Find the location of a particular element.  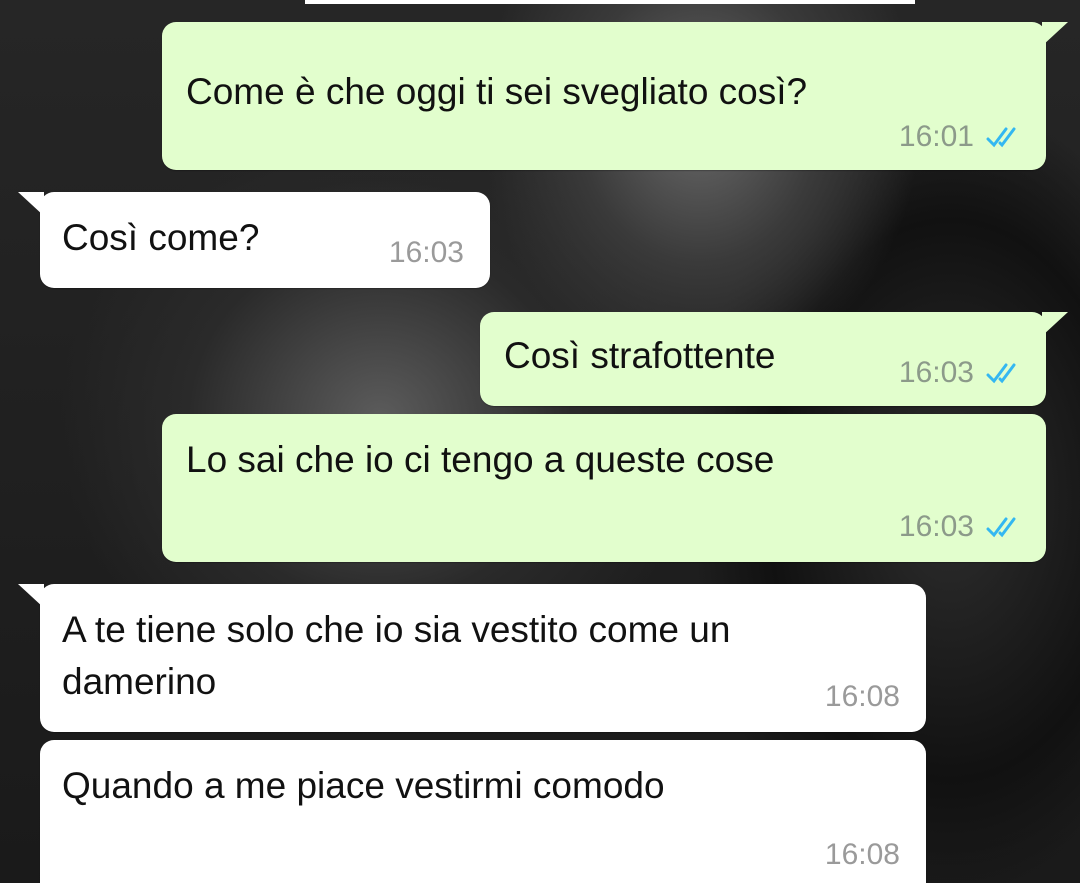

message-text-line-2: damerino is located at coordinates (139, 681).